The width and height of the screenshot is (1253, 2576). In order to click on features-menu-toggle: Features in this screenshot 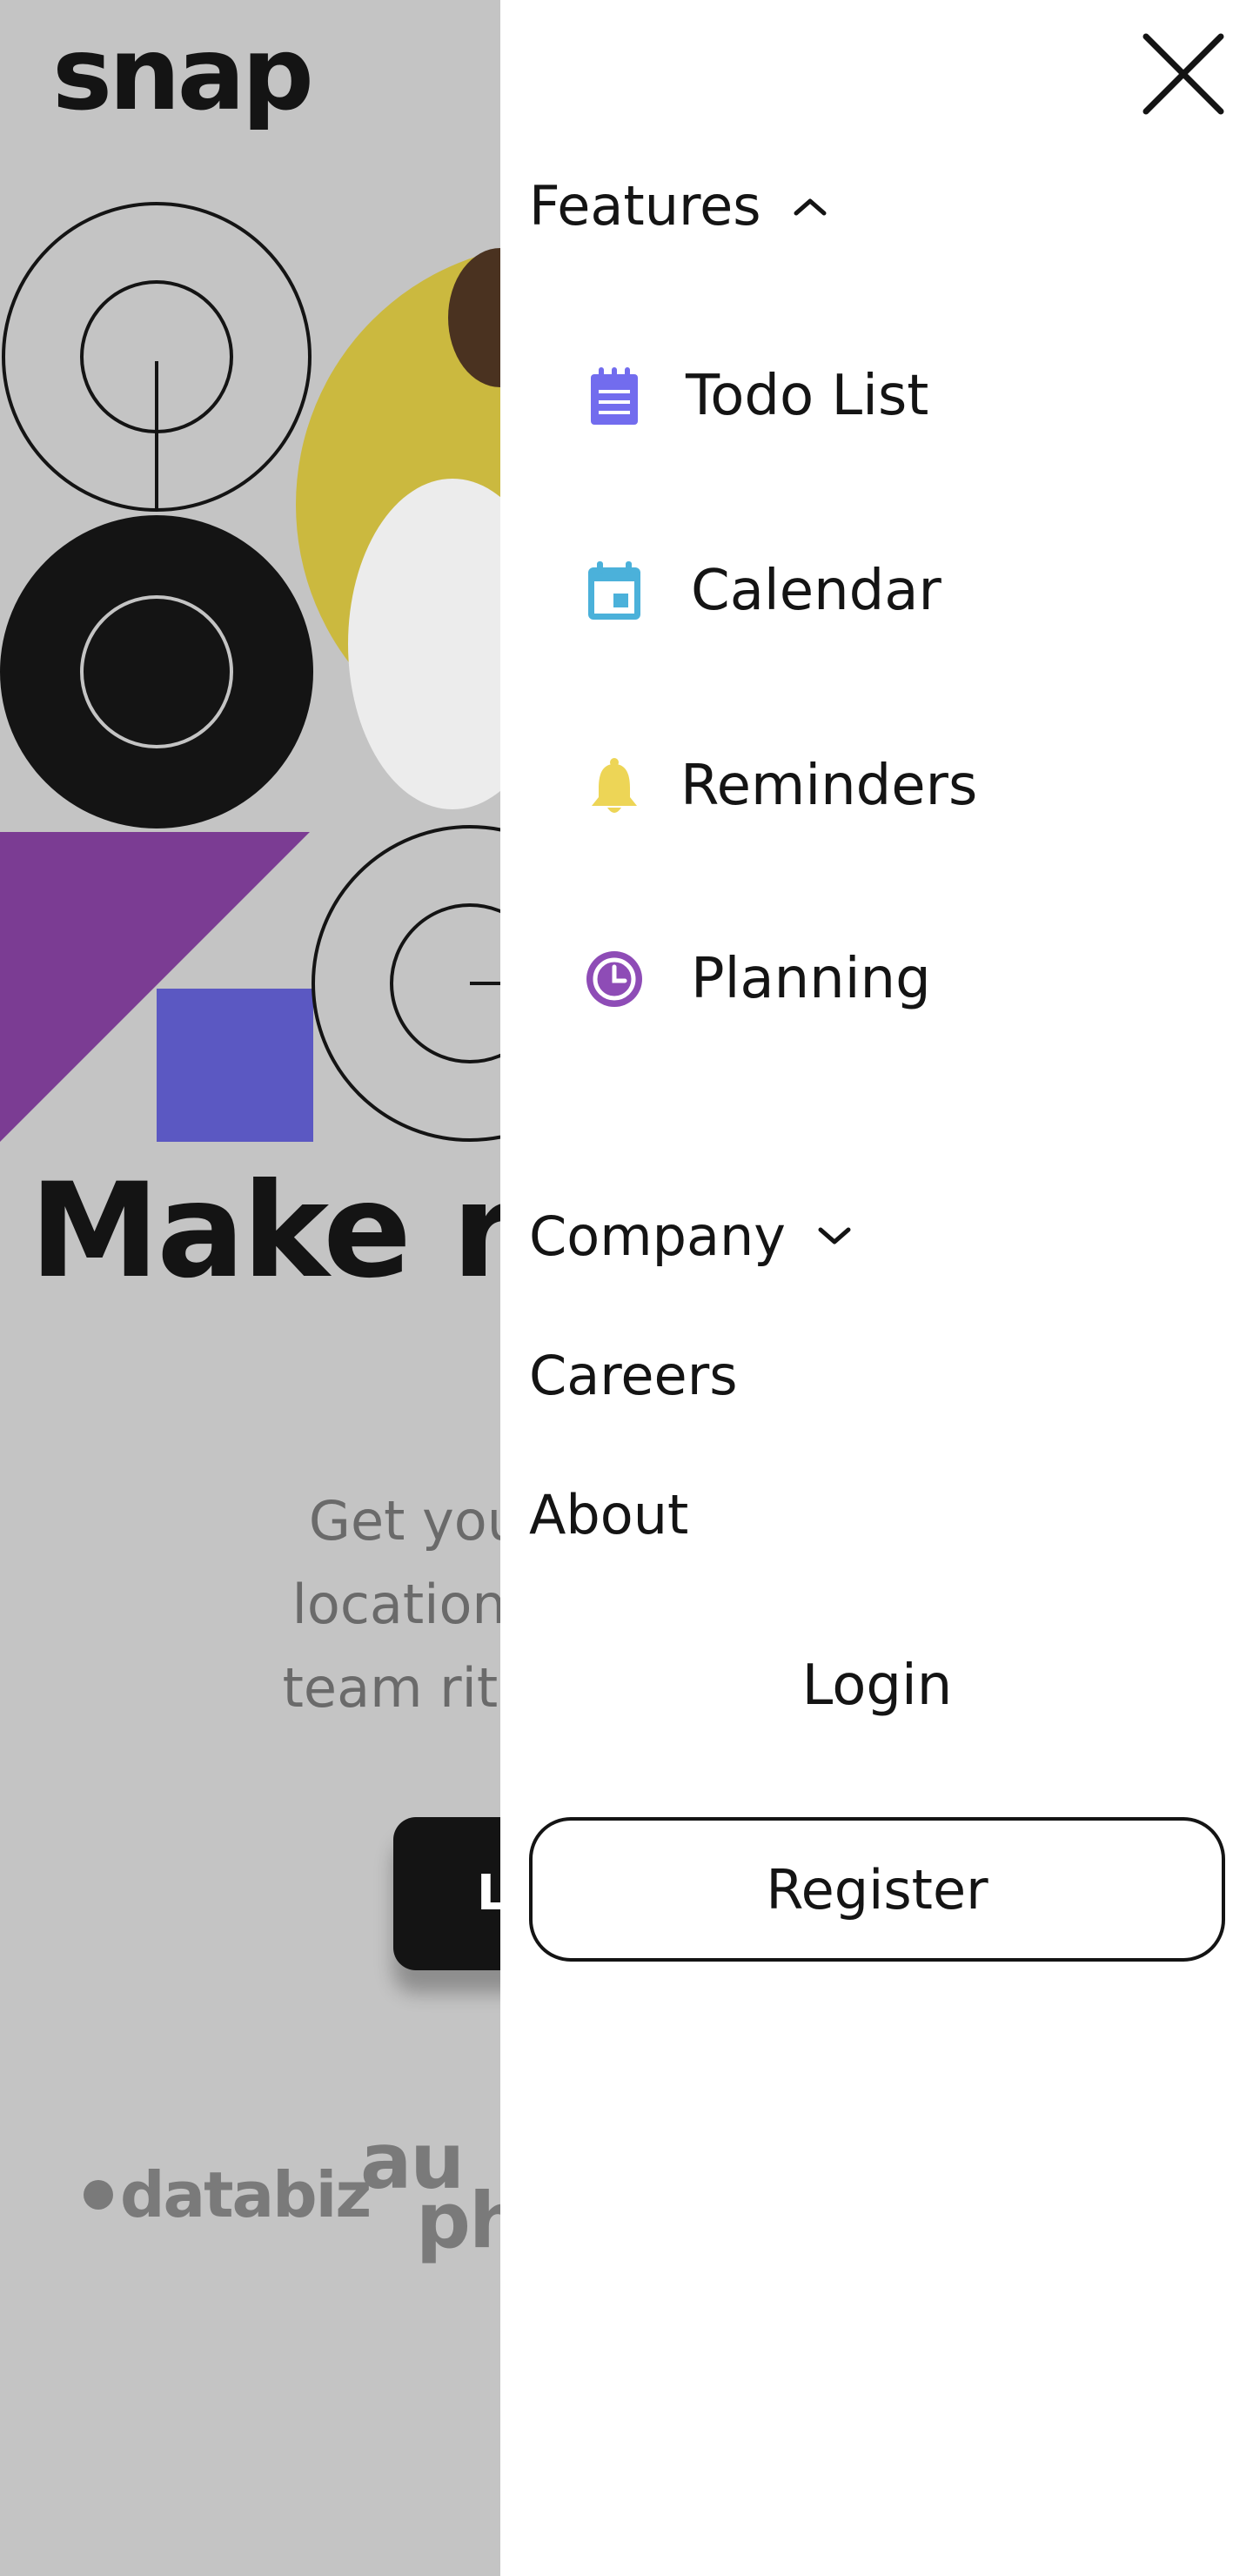, I will do `click(678, 206)`.